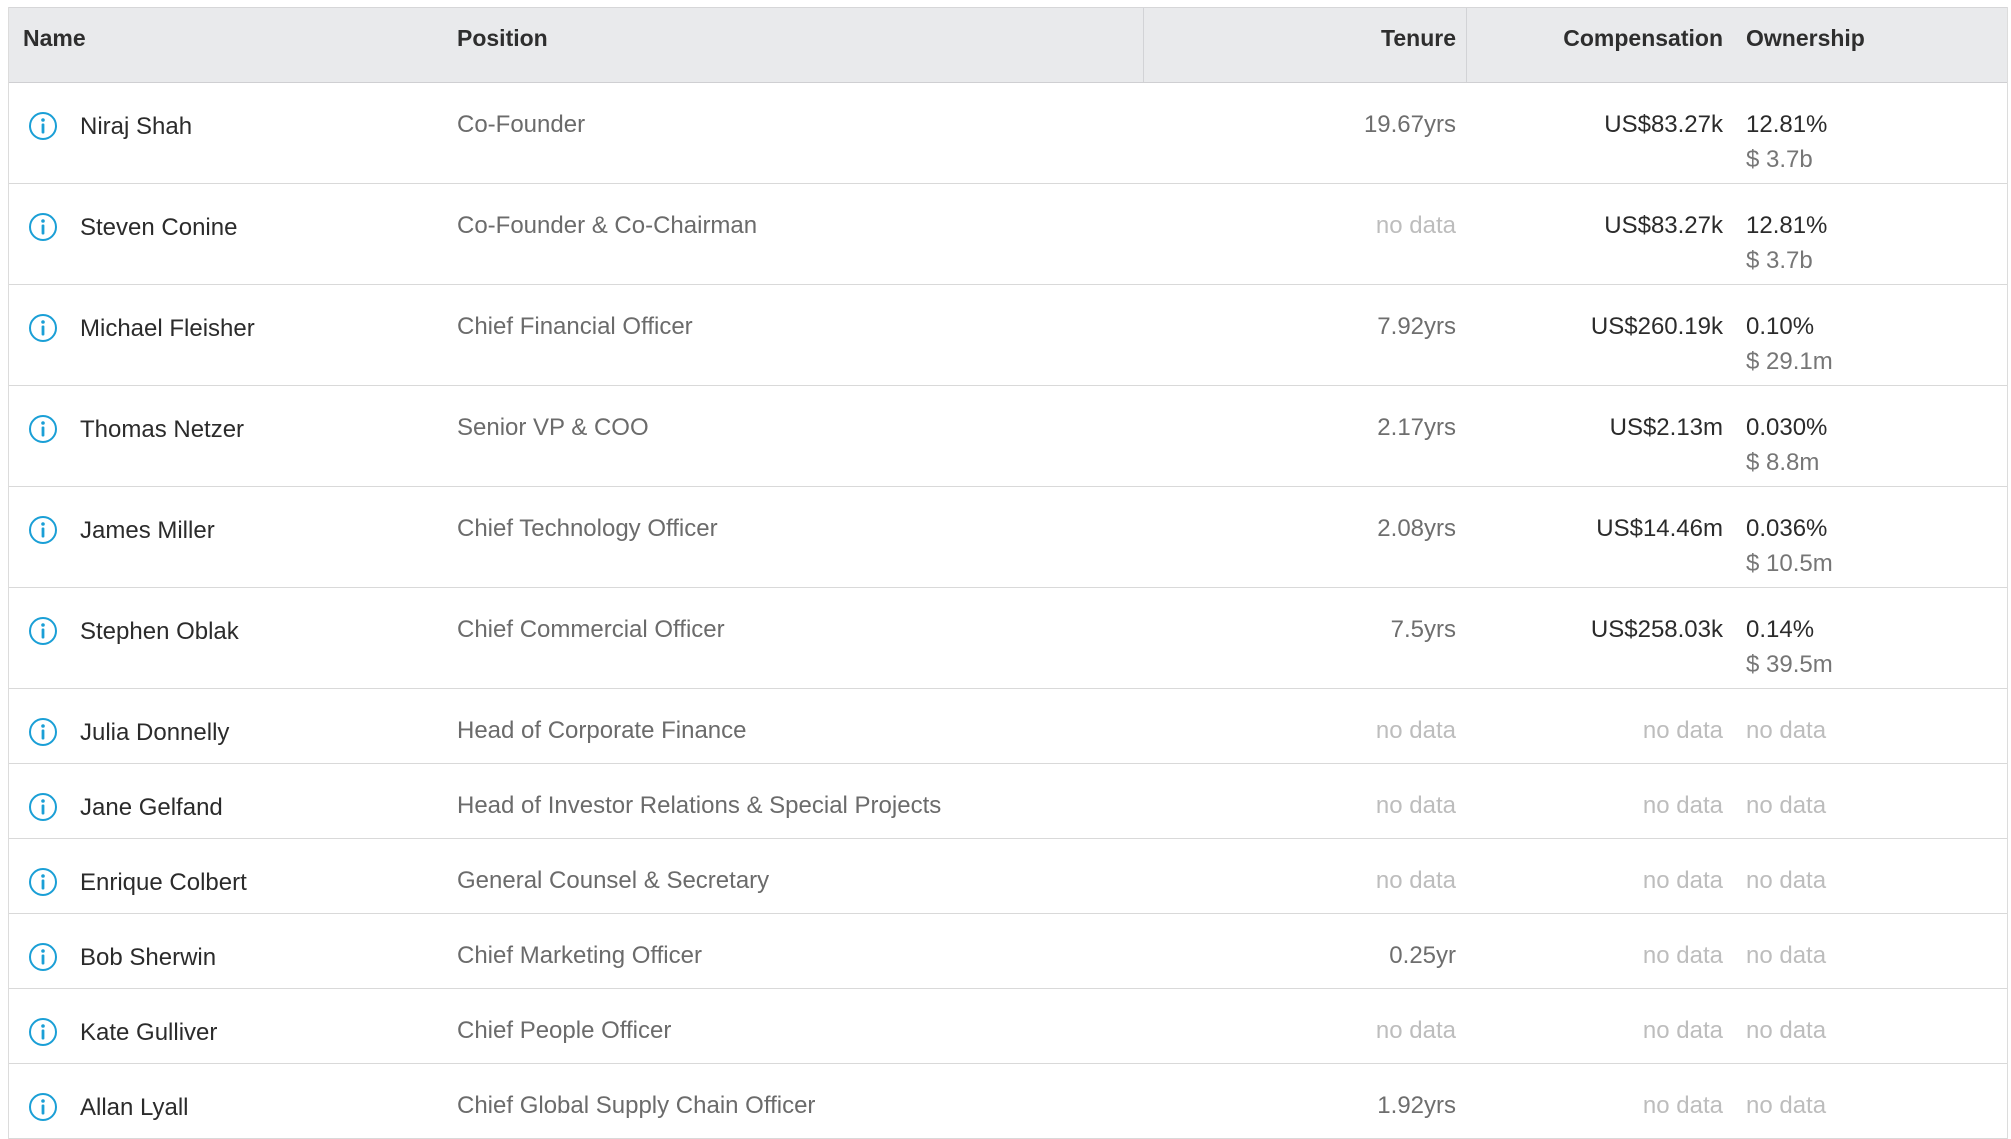 The image size is (2011, 1139). Describe the element at coordinates (1416, 528) in the screenshot. I see `person-tenure: 2.08yrs` at that location.